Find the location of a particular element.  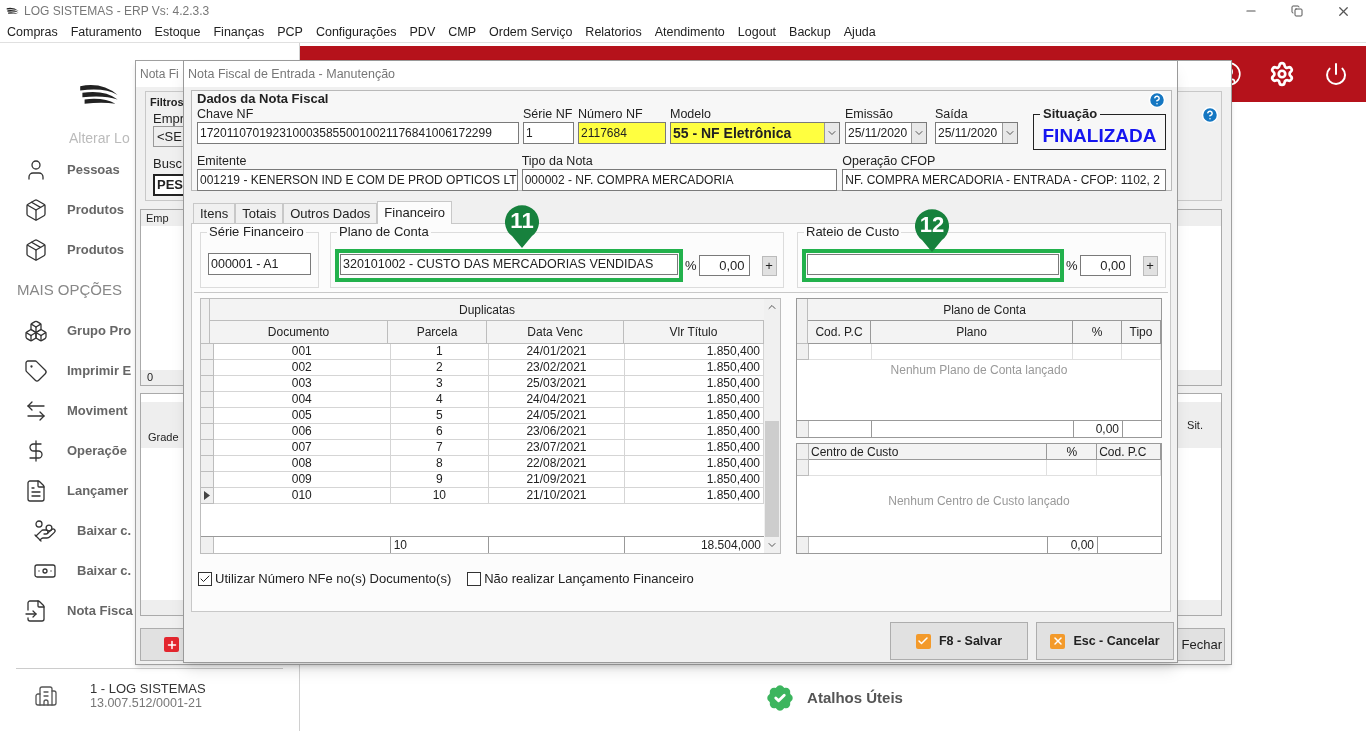

field-label: Empr is located at coordinates (169, 119).